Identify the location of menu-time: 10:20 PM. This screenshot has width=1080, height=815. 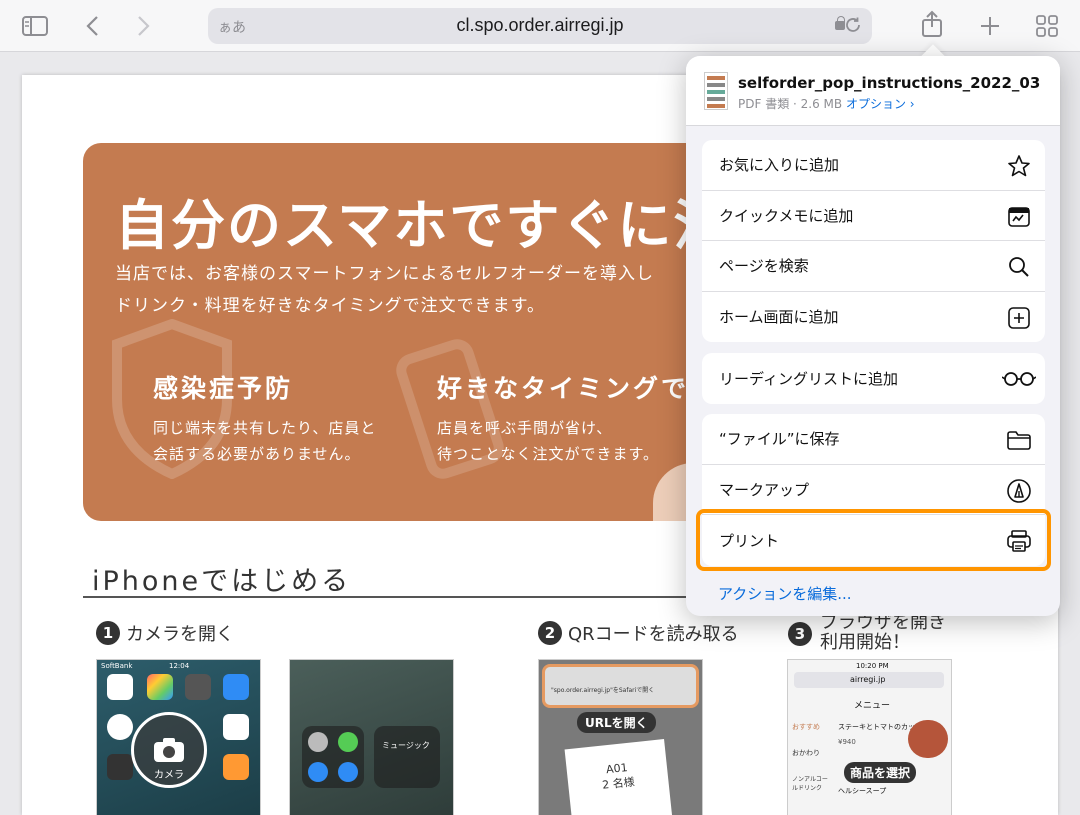
(872, 666).